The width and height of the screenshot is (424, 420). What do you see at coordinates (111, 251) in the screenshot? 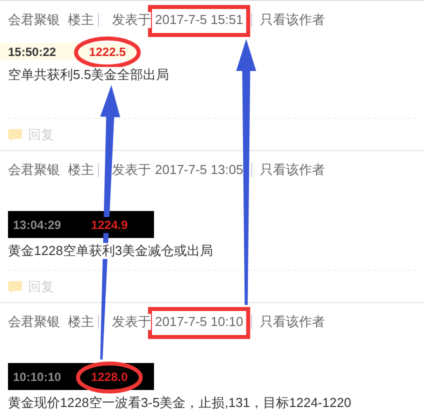
I see `post-text: 黄金1228空单获利3美金减仓或出局` at bounding box center [111, 251].